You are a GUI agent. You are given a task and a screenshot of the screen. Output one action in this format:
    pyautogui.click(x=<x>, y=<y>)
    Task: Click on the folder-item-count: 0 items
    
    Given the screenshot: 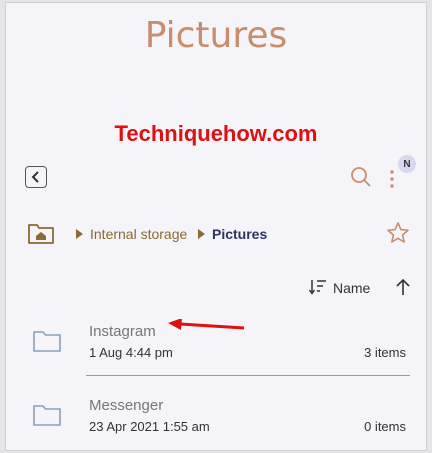 What is the action you would take?
    pyautogui.click(x=385, y=426)
    